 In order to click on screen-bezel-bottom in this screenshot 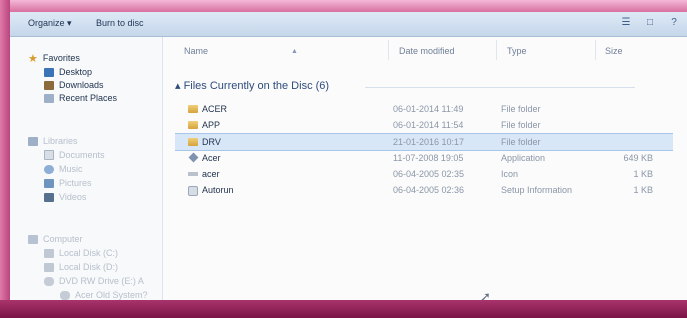, I will do `click(343, 309)`.